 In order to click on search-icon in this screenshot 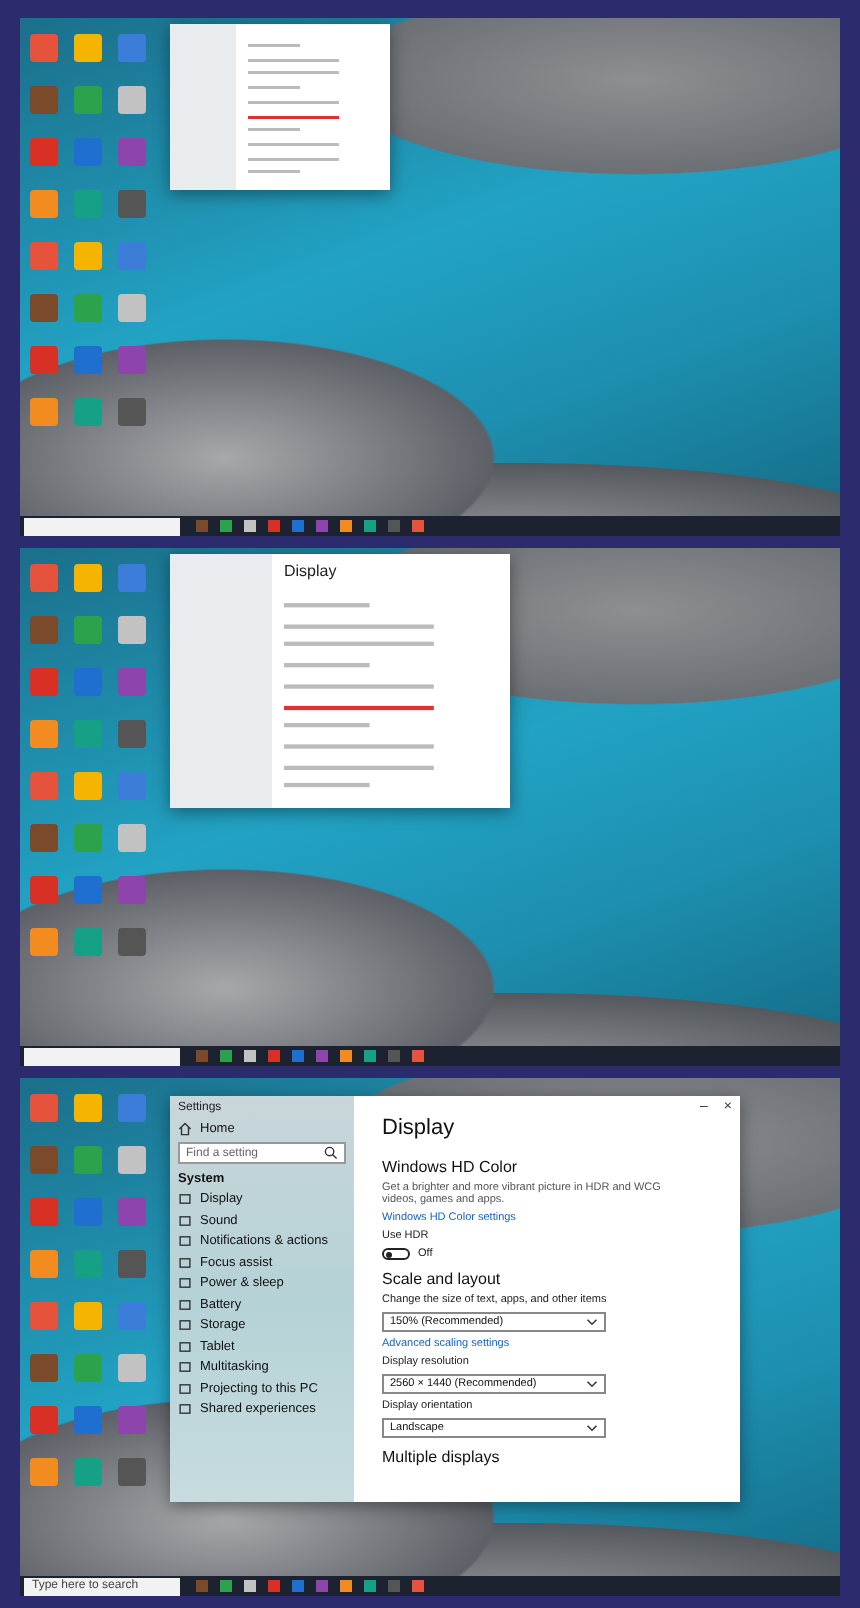, I will do `click(331, 1153)`.